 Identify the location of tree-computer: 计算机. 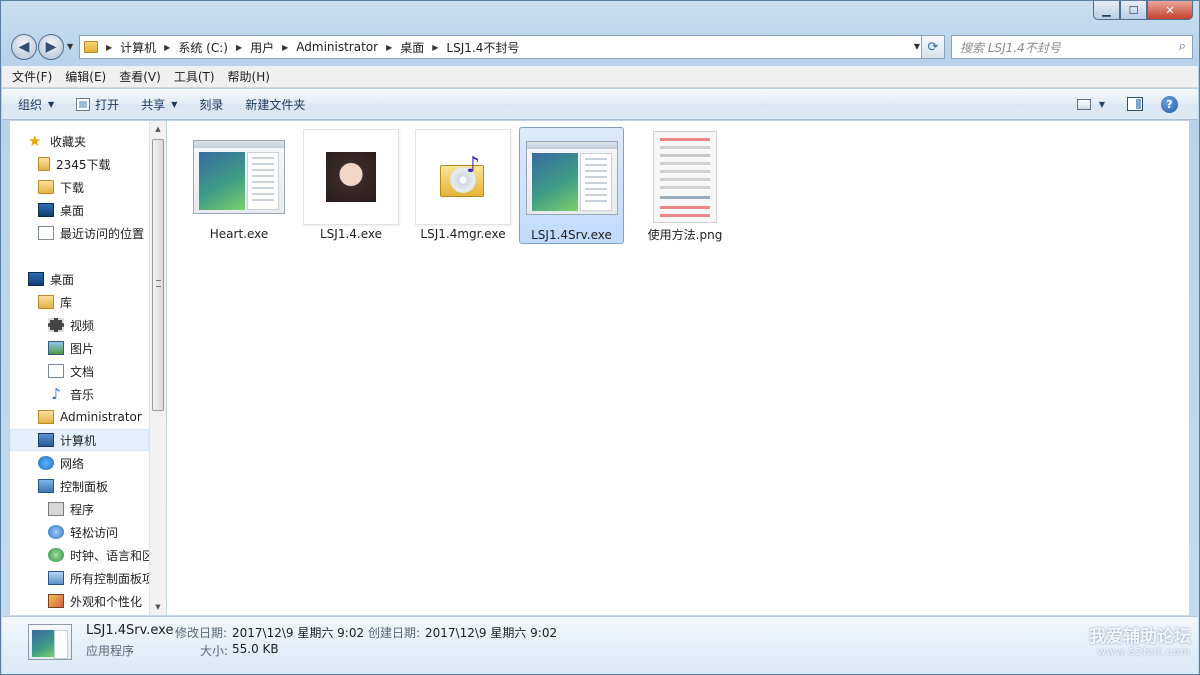
(79, 440).